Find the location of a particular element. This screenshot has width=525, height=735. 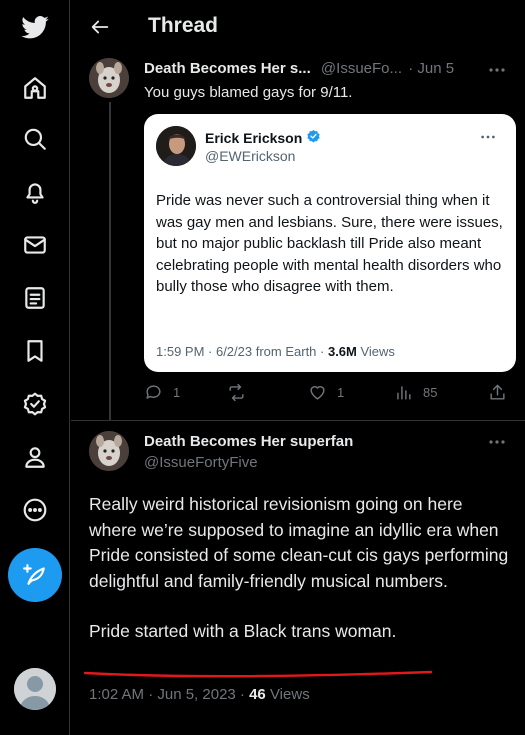

default-avatar-icon is located at coordinates (35, 689).